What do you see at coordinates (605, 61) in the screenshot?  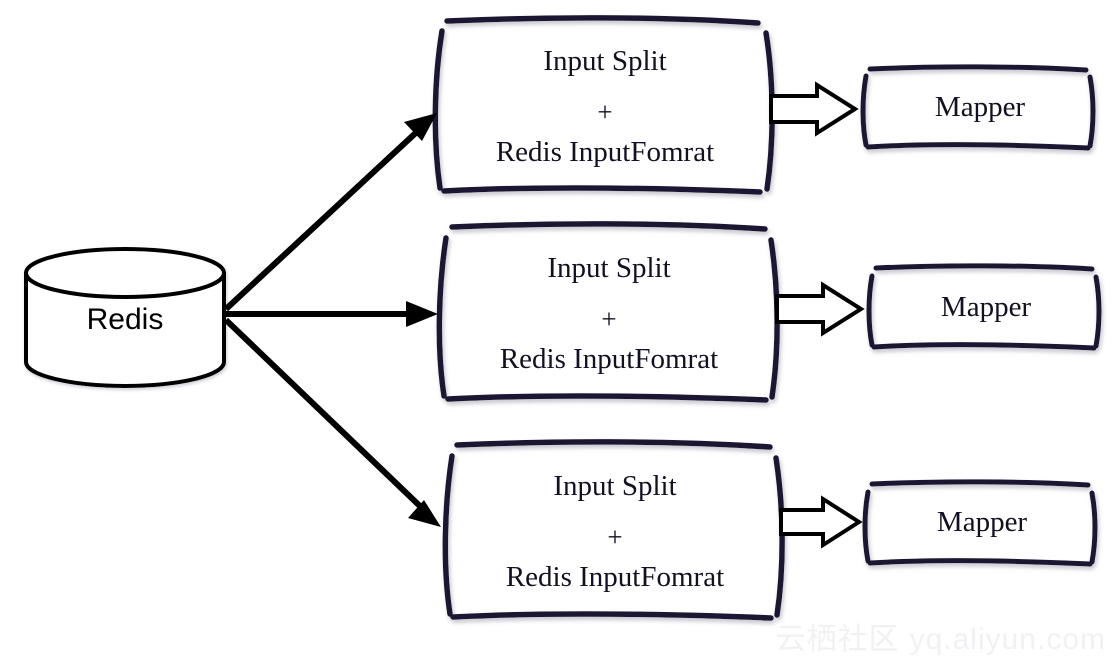 I see `split-box-1-line1: Input Split` at bounding box center [605, 61].